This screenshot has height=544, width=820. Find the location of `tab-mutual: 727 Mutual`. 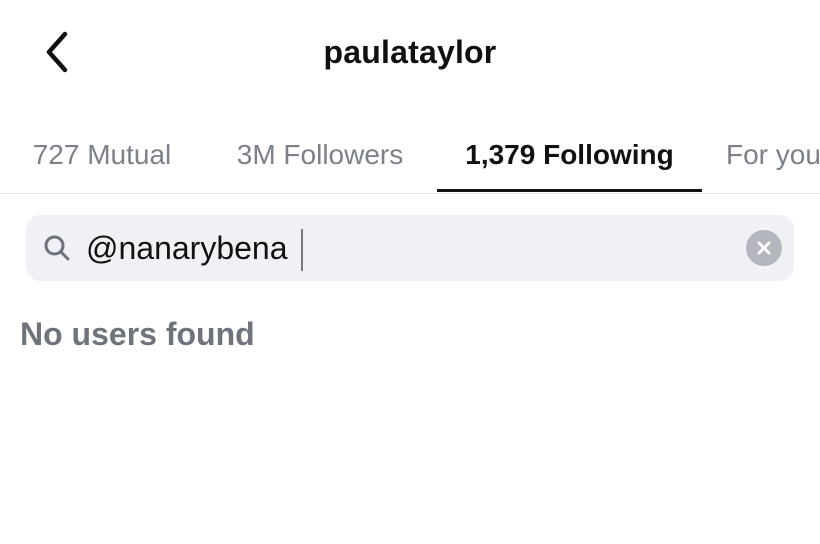

tab-mutual: 727 Mutual is located at coordinates (102, 155).